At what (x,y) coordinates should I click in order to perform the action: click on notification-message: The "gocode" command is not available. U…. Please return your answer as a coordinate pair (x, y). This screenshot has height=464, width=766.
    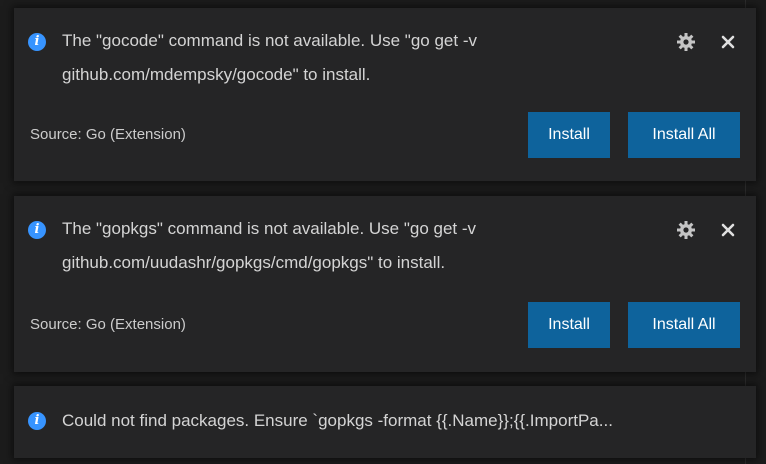
    Looking at the image, I should click on (342, 58).